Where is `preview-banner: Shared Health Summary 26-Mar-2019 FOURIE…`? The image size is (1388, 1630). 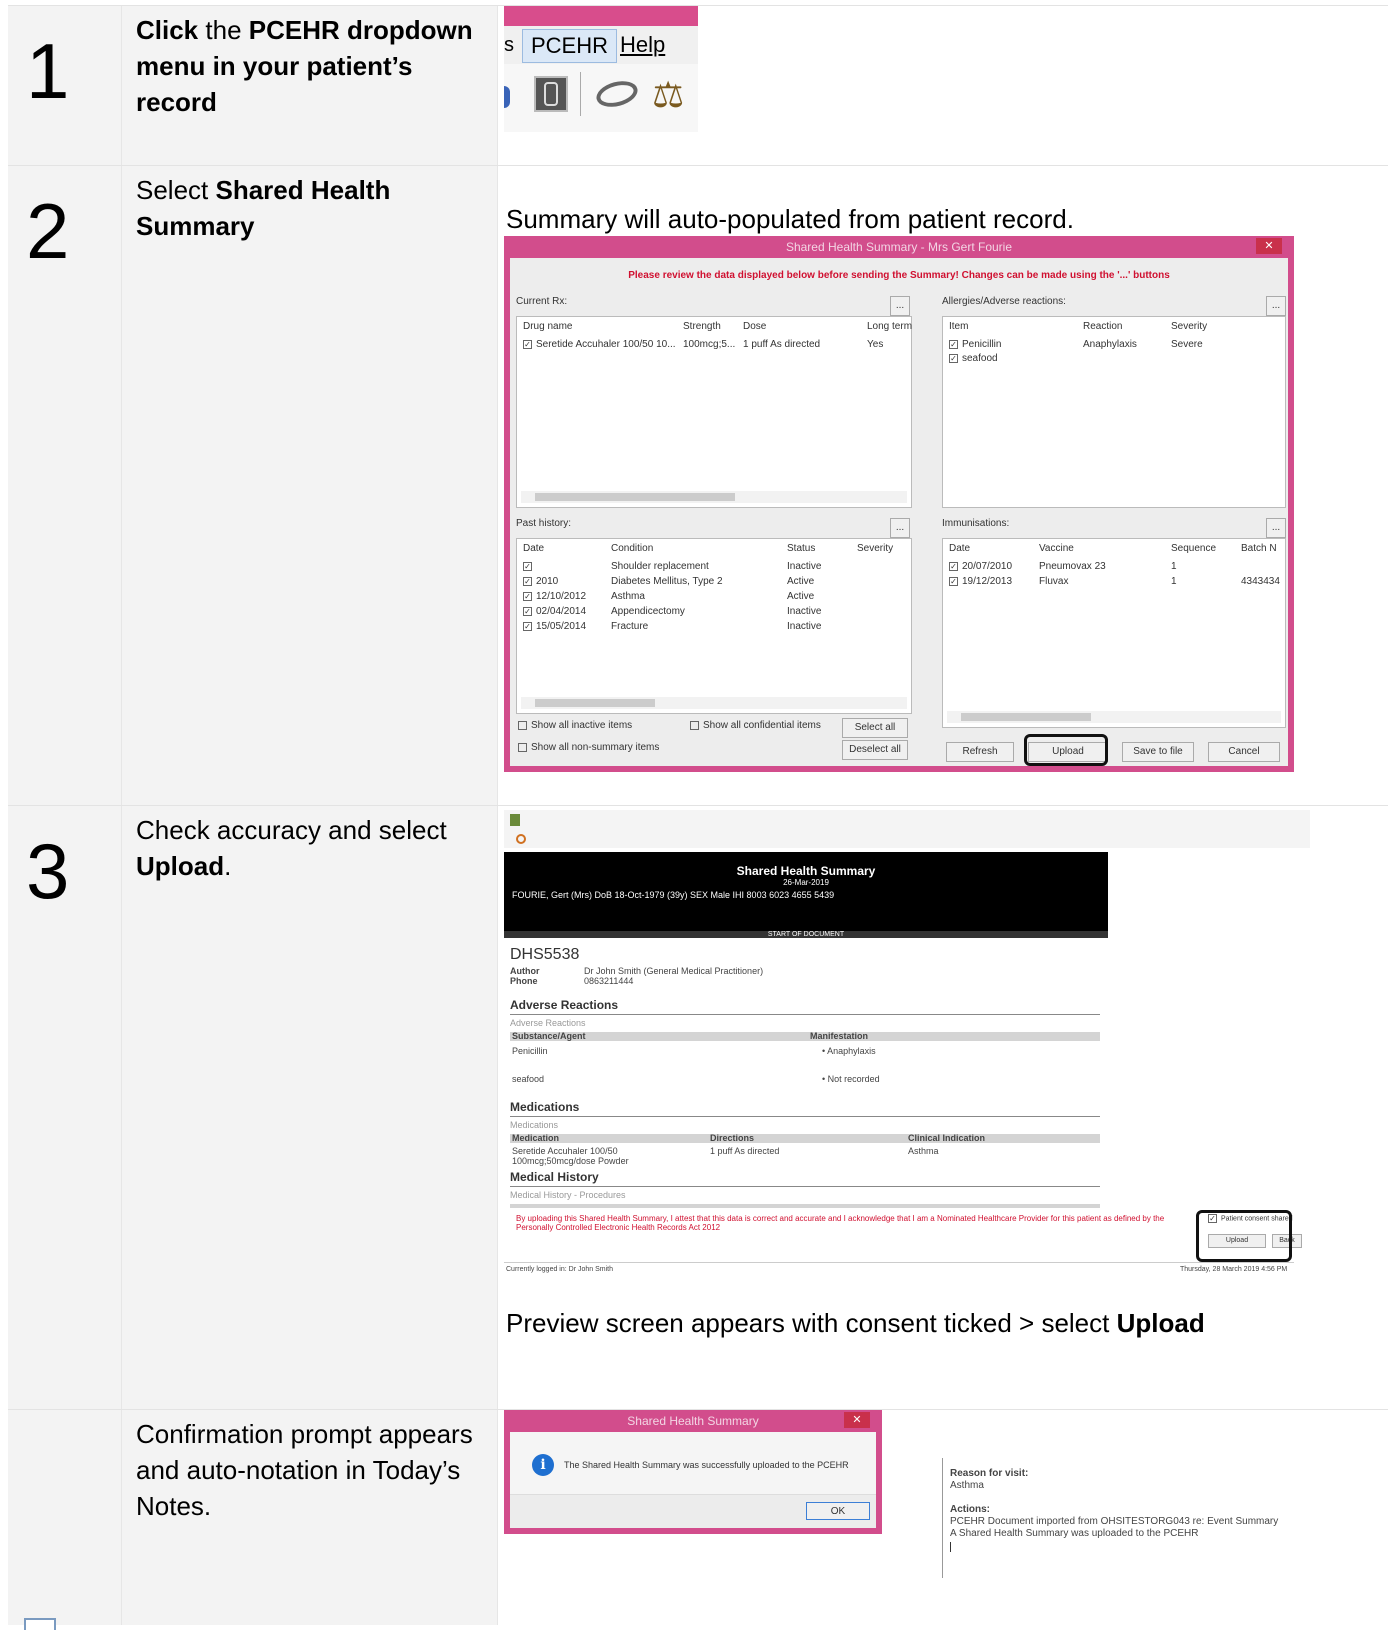 preview-banner: Shared Health Summary 26-Mar-2019 FOURIE… is located at coordinates (806, 895).